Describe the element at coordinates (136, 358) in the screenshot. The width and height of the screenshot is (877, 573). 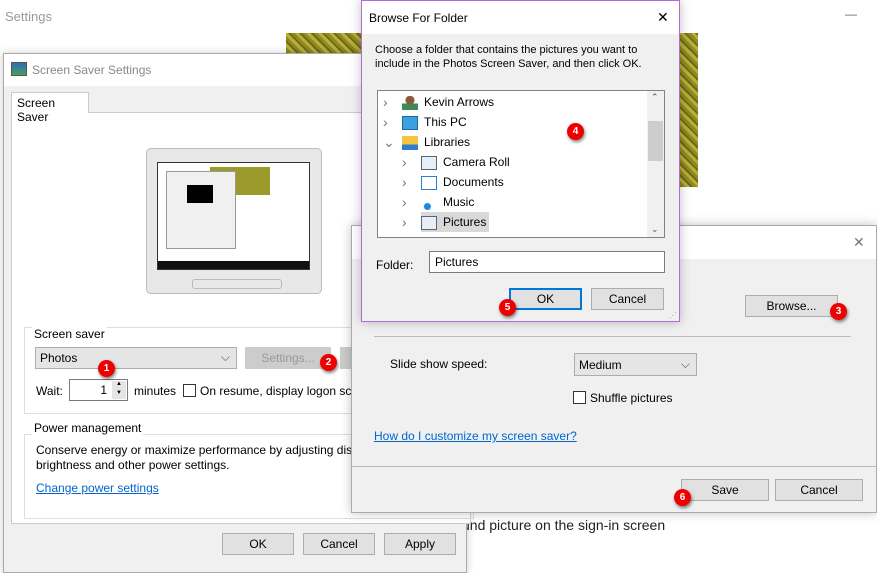
I see `screen-saver-select: Photos ⌵` at that location.